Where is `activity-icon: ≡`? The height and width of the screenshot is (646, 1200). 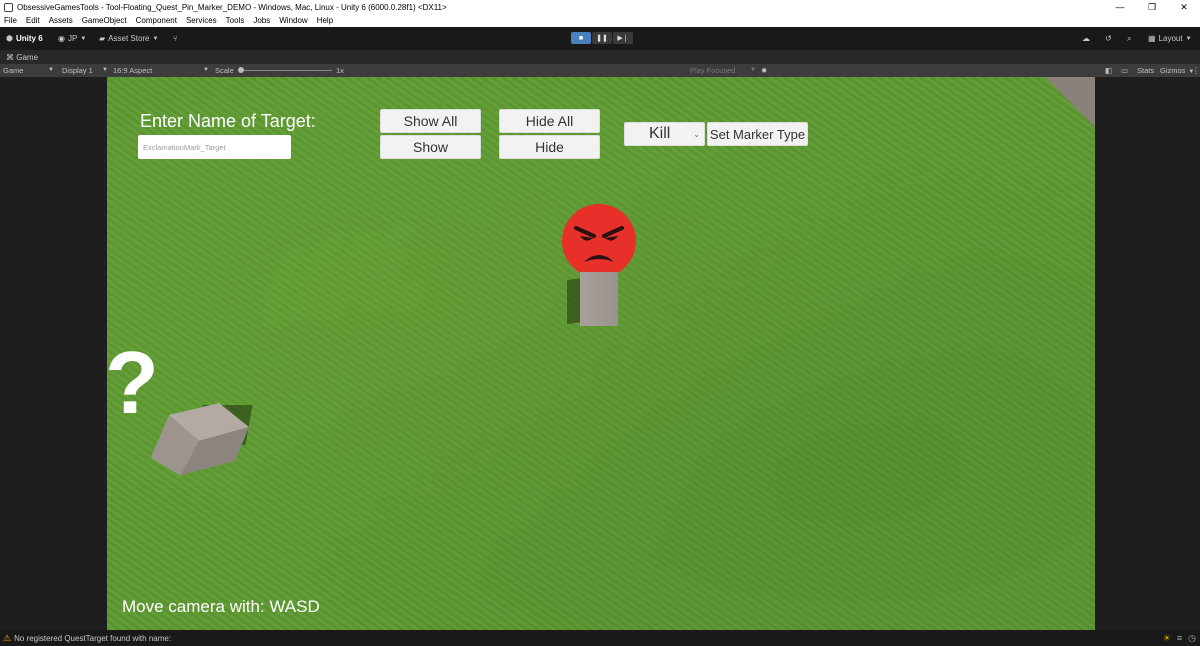
activity-icon: ≡ is located at coordinates (1179, 638).